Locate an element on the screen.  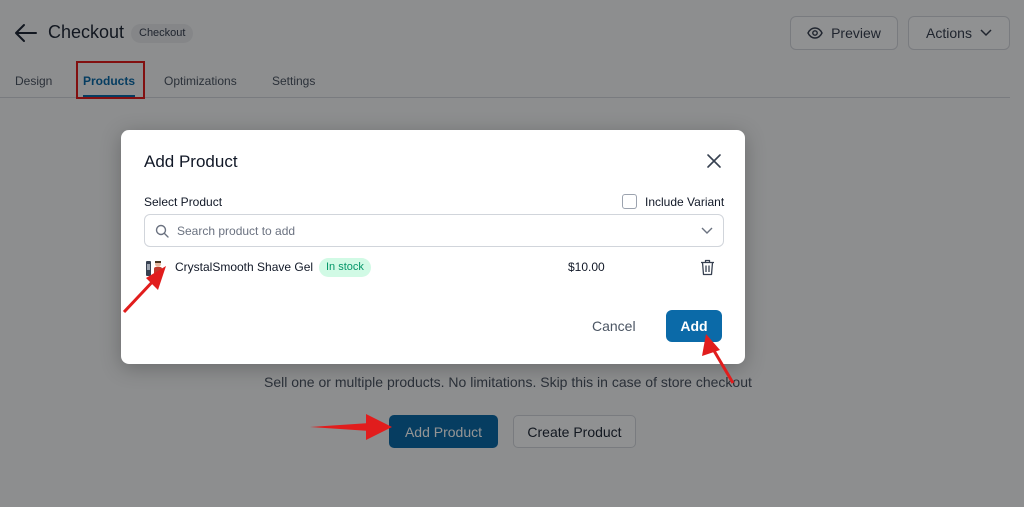
modal-title: Add Product is located at coordinates (191, 161).